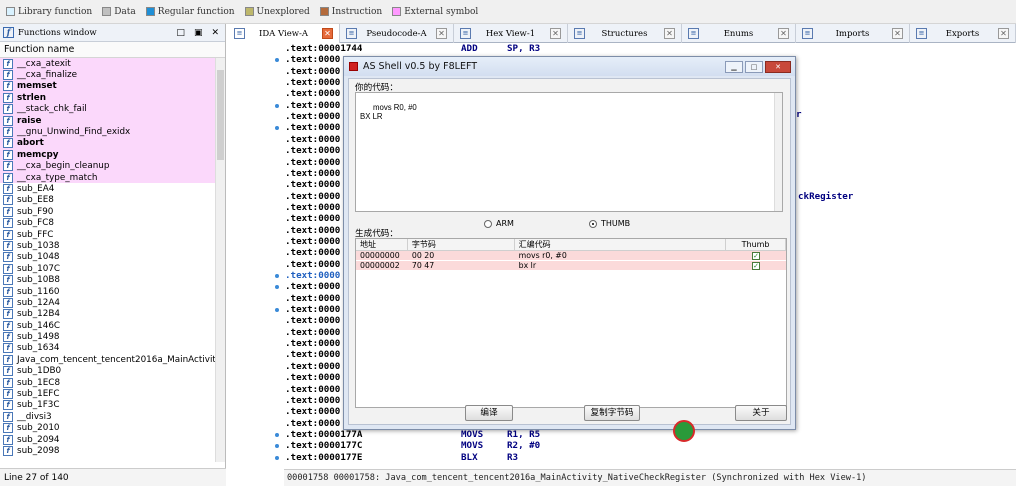 The height and width of the screenshot is (487, 1016). What do you see at coordinates (108, 86) in the screenshot?
I see `function-row: f memset` at bounding box center [108, 86].